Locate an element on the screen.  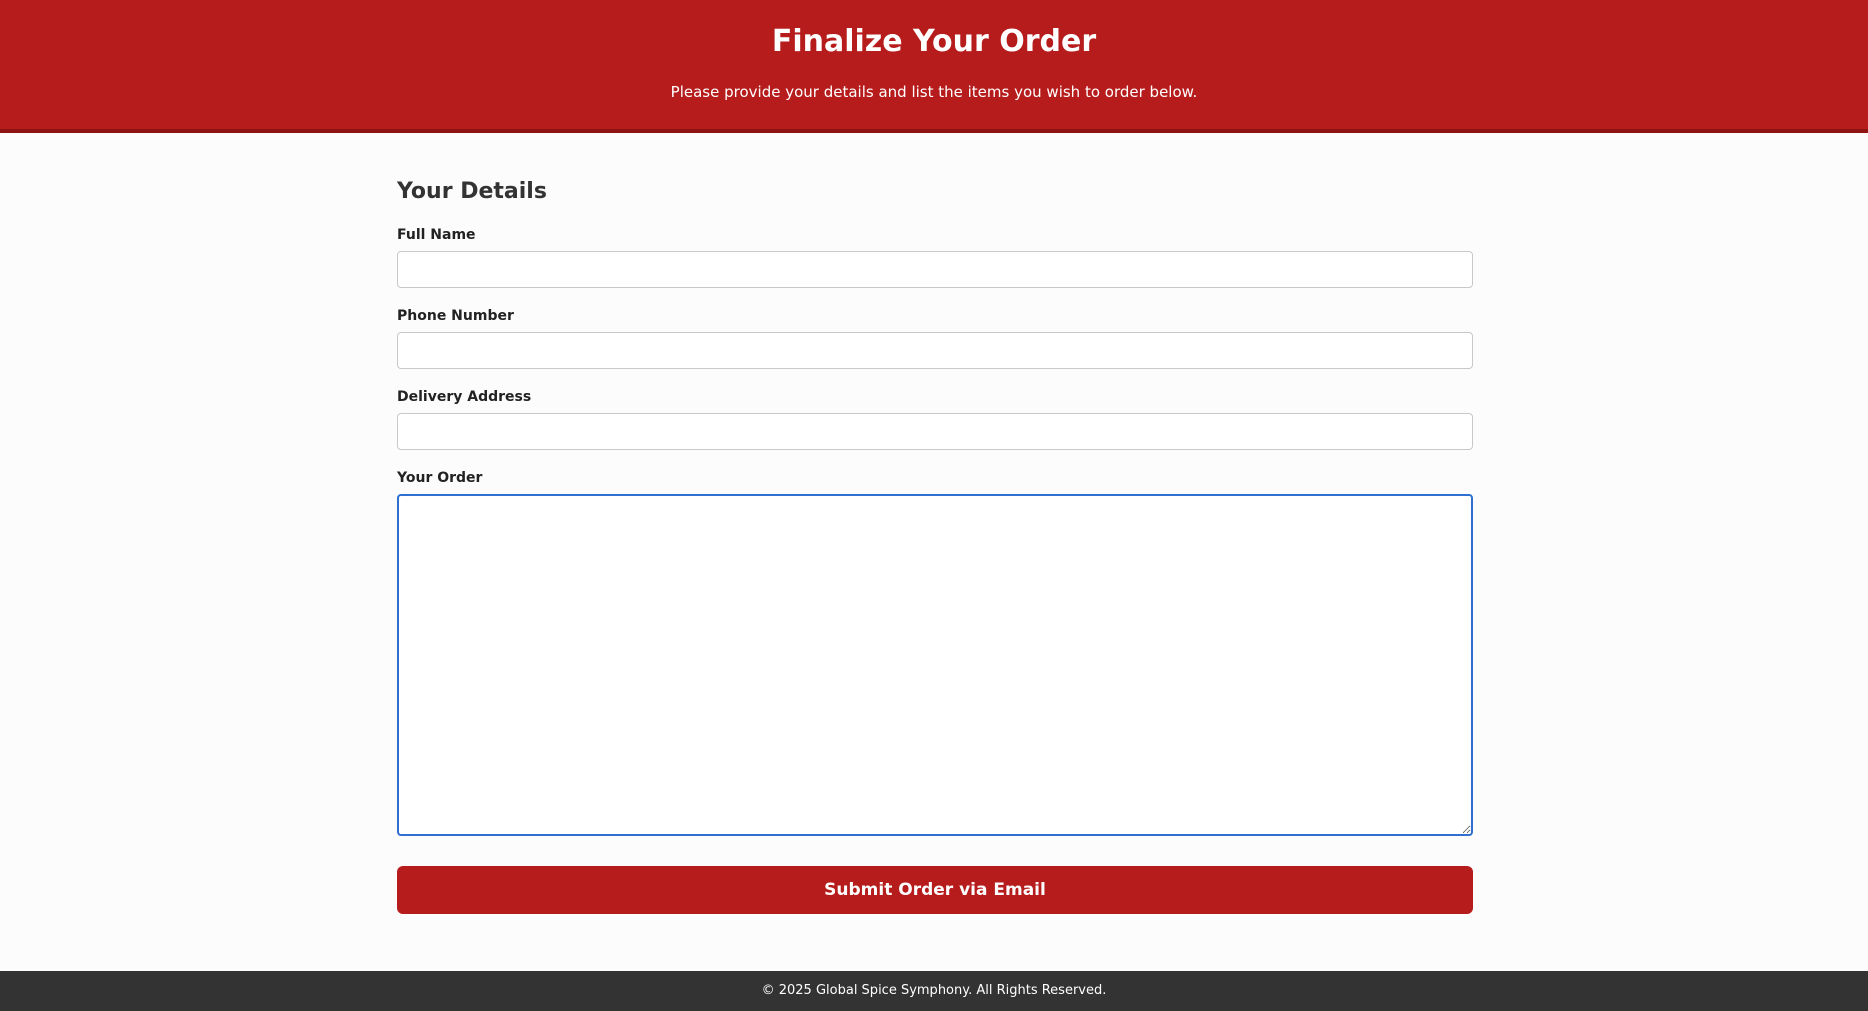
delivery-address-input is located at coordinates (935, 431).